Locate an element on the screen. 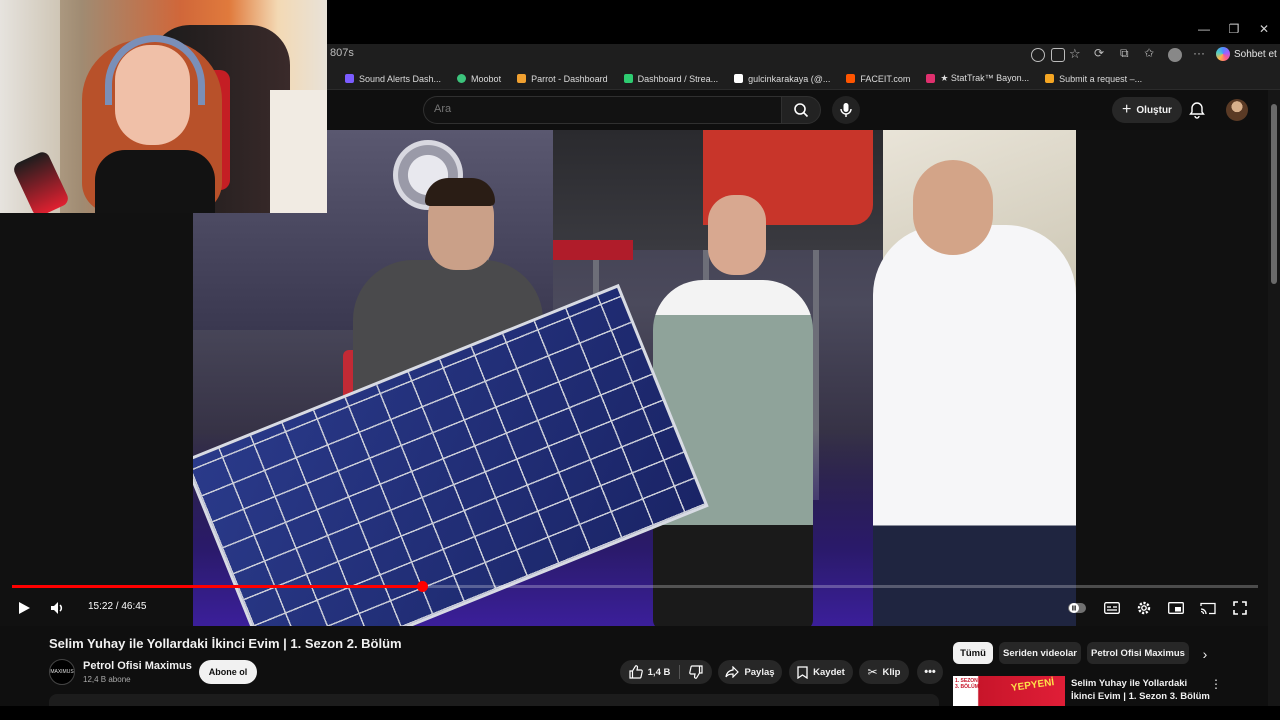 The height and width of the screenshot is (720, 1280). channel-avatar-text: MAXIMUS is located at coordinates (62, 672).